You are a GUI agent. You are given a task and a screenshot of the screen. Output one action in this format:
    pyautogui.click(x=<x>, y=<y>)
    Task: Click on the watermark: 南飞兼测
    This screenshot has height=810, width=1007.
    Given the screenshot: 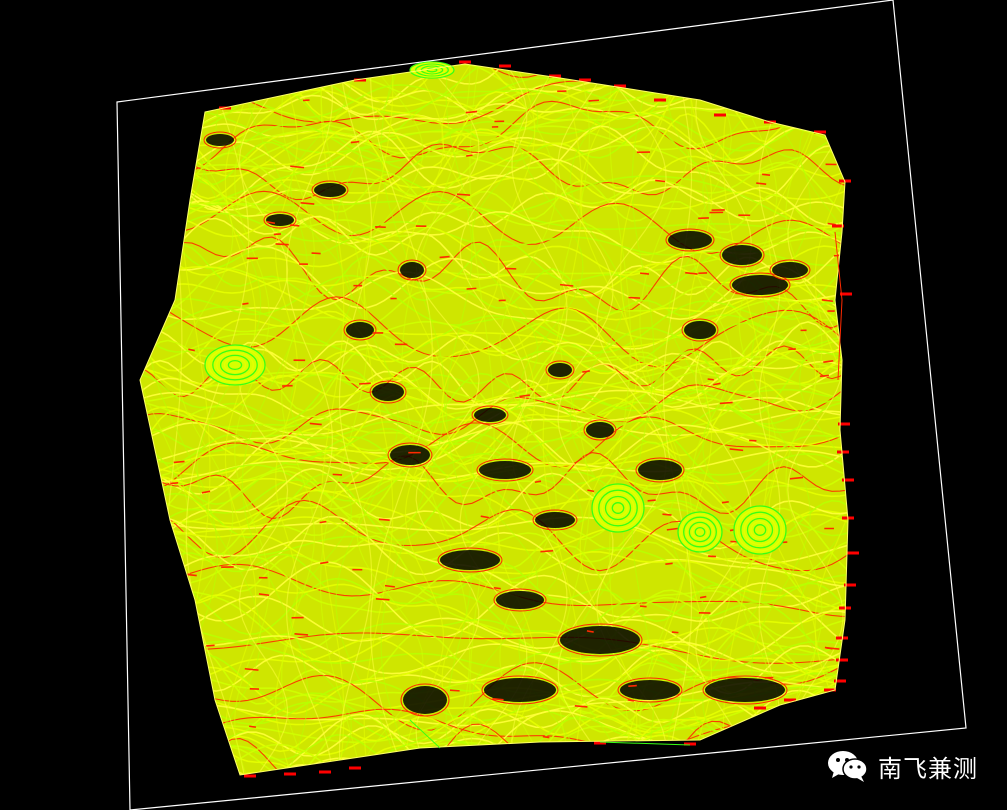 What is the action you would take?
    pyautogui.click(x=902, y=766)
    